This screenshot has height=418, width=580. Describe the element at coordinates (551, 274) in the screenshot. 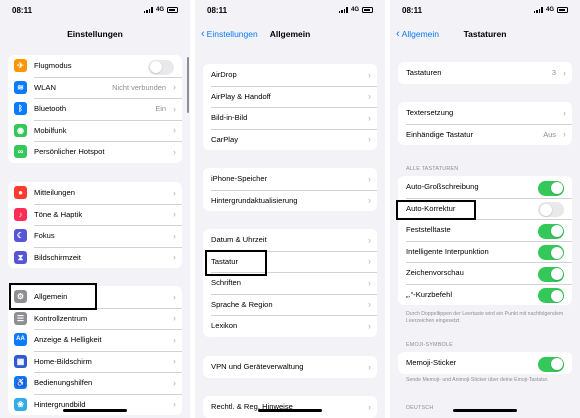

I see `character-preview-toggle` at that location.